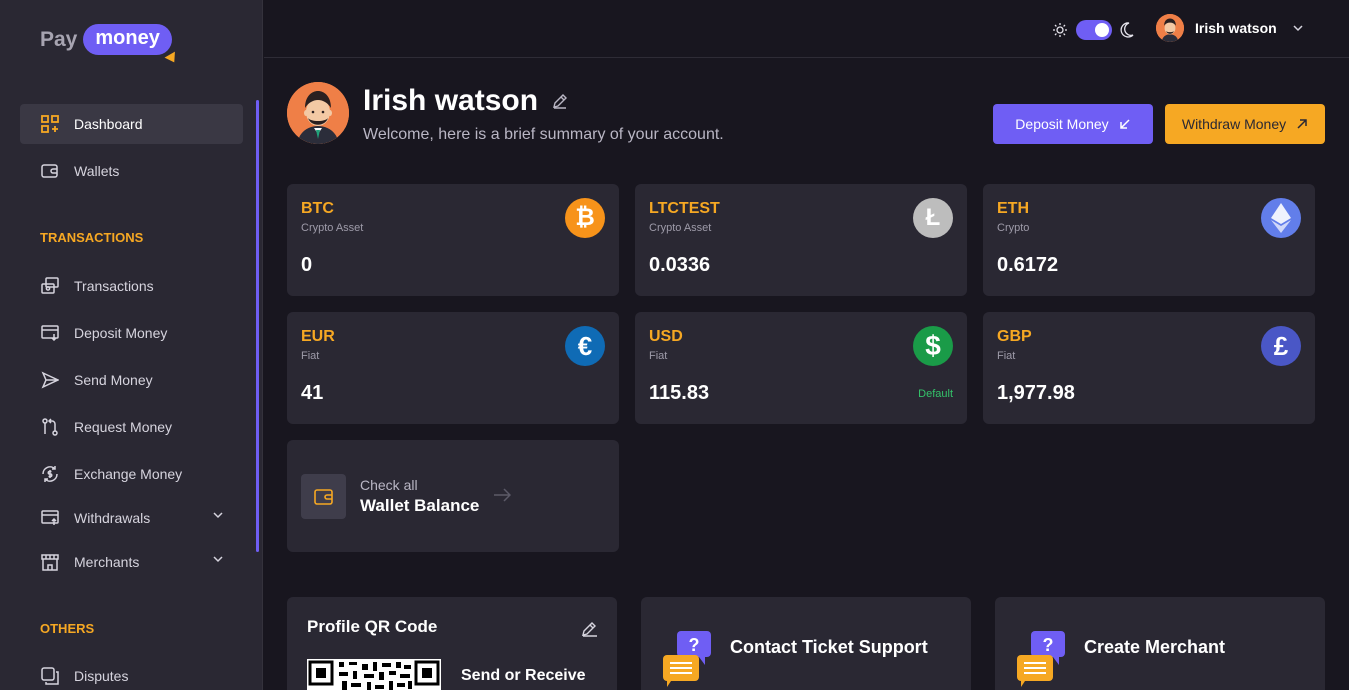  What do you see at coordinates (1013, 208) in the screenshot?
I see `currency-code: ETH` at bounding box center [1013, 208].